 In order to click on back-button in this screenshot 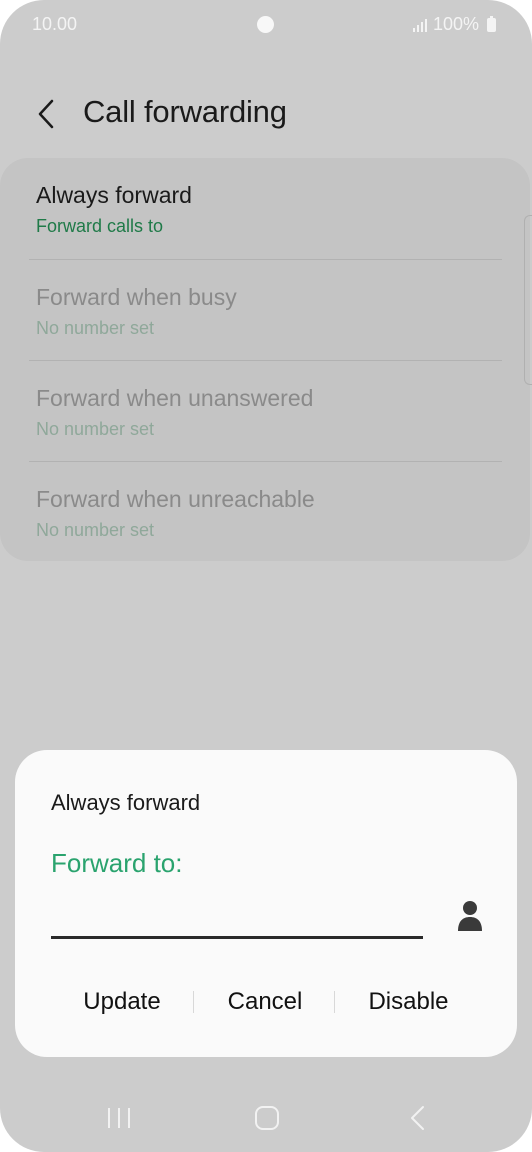, I will do `click(48, 112)`.